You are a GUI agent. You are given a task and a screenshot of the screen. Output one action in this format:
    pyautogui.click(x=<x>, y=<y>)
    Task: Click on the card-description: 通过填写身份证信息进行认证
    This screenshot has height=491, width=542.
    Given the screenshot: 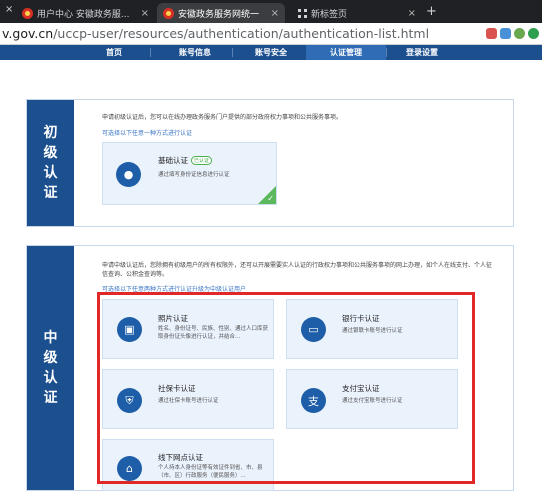 What is the action you would take?
    pyautogui.click(x=194, y=175)
    